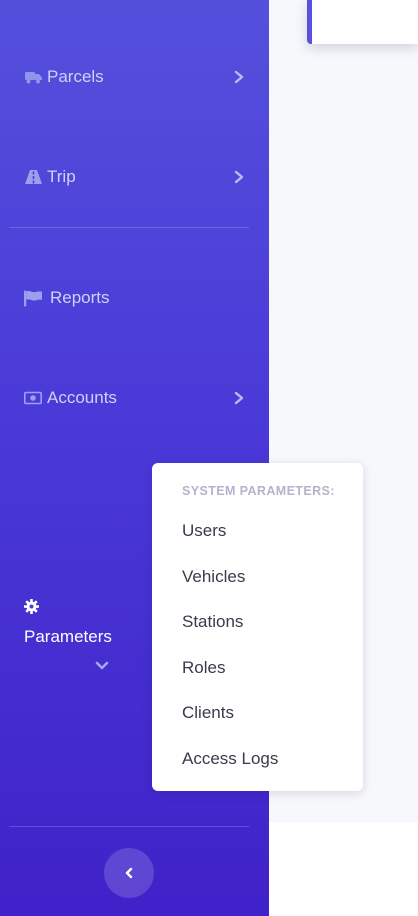  What do you see at coordinates (258, 491) in the screenshot?
I see `submenu-header: SYSTEM PARAMETERS:` at bounding box center [258, 491].